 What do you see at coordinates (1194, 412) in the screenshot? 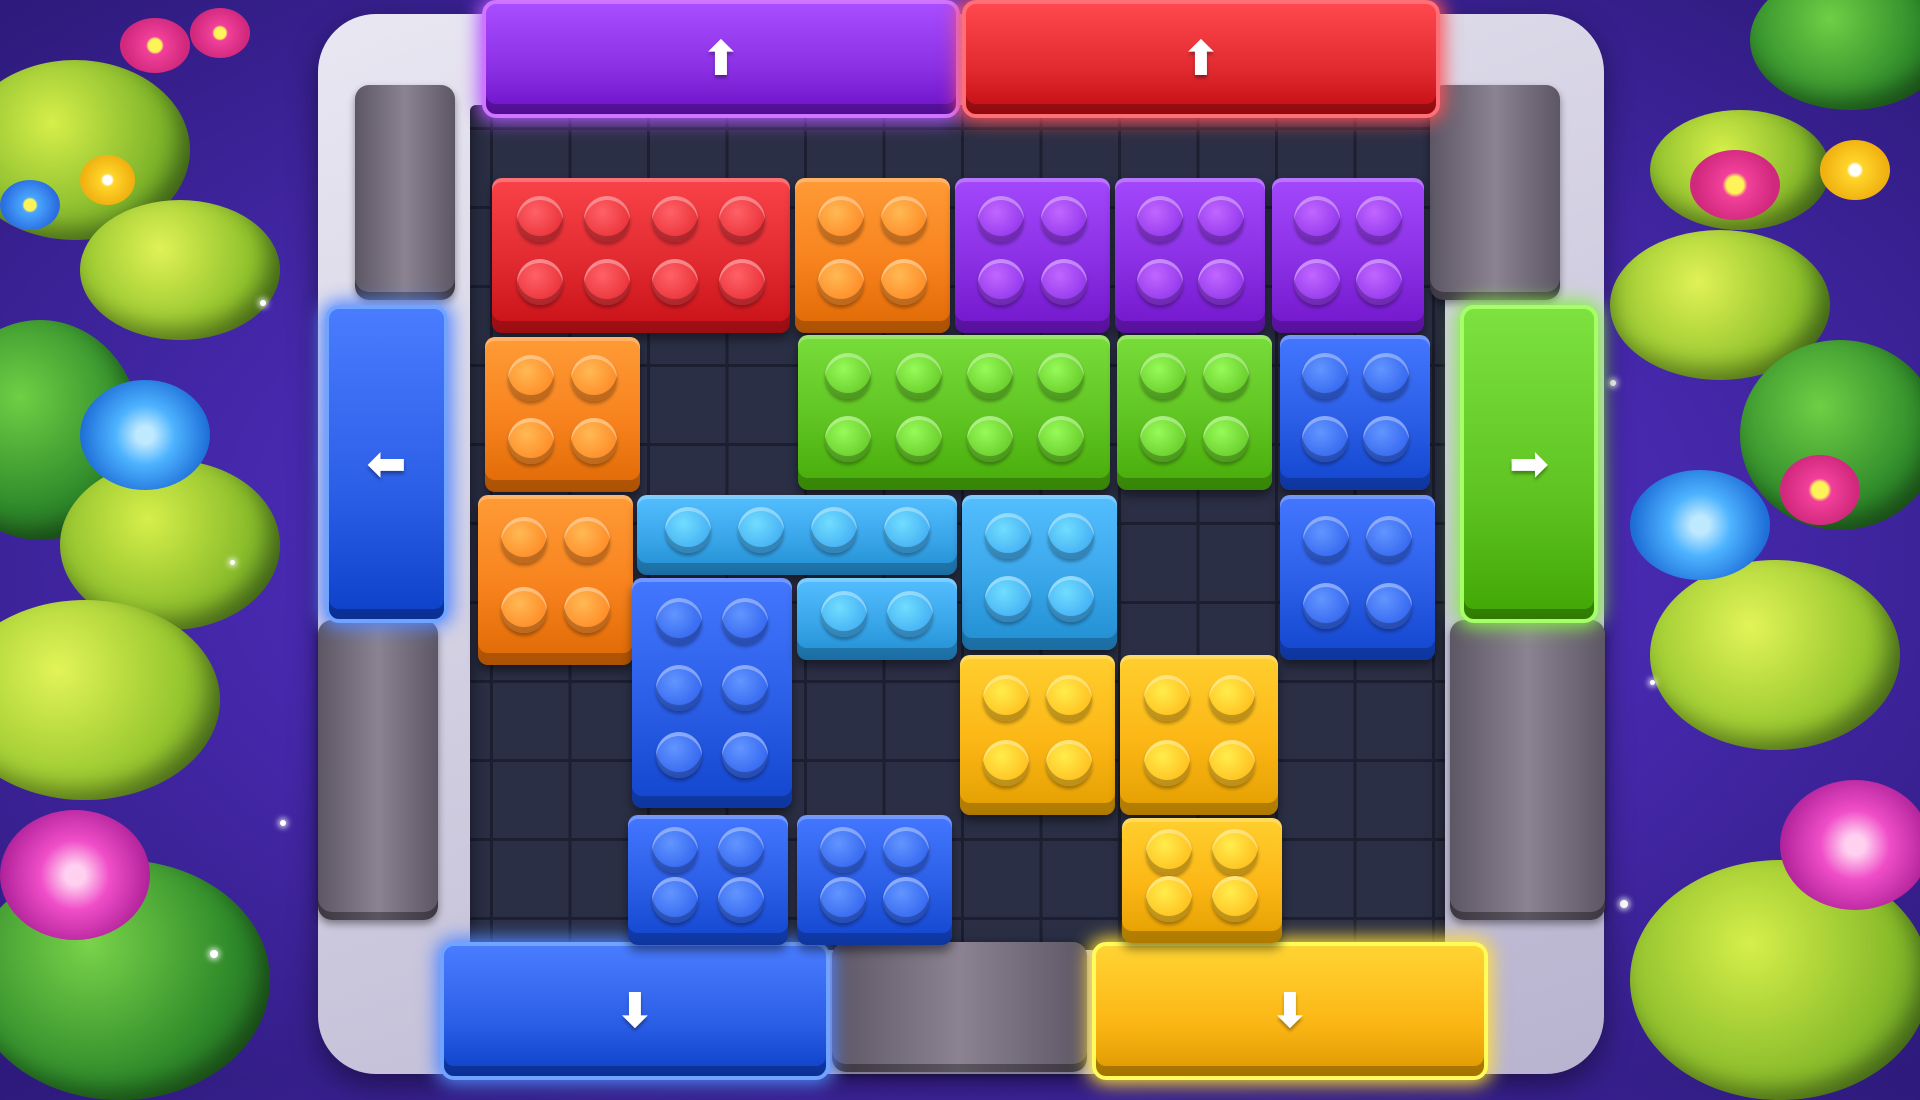
I see `block-green-2x2` at bounding box center [1194, 412].